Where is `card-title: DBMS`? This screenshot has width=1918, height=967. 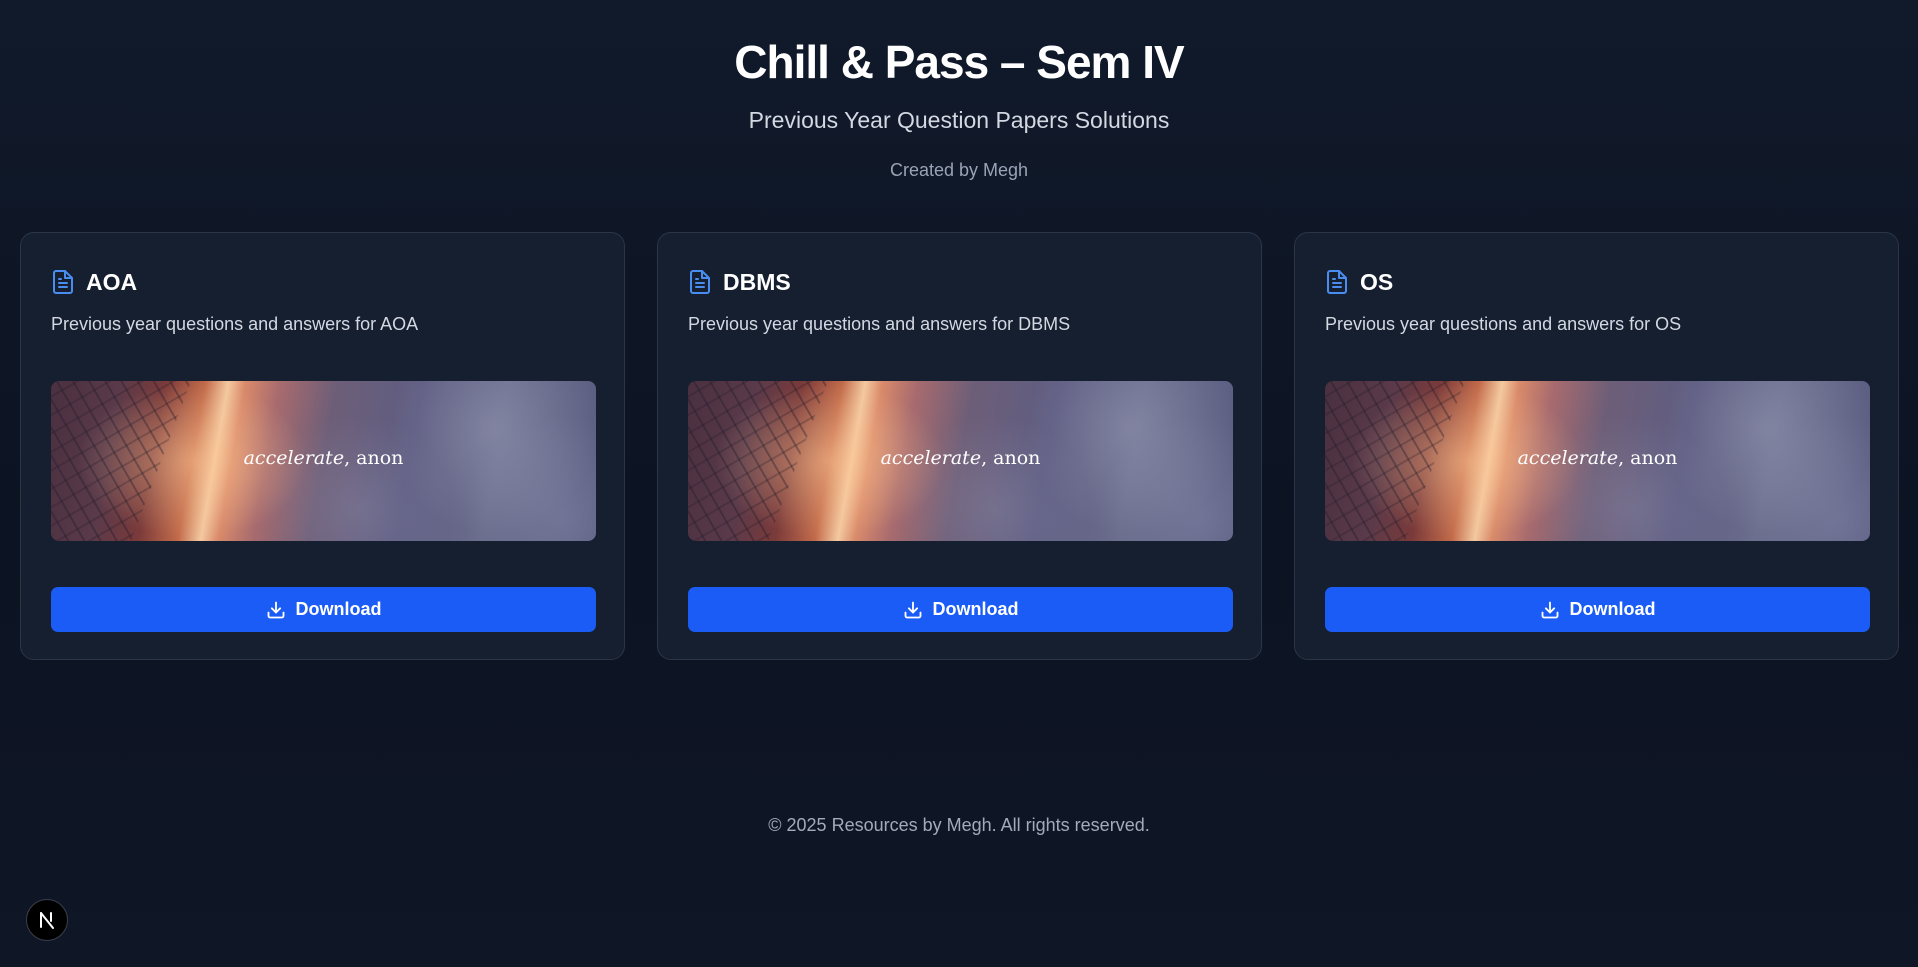 card-title: DBMS is located at coordinates (757, 281).